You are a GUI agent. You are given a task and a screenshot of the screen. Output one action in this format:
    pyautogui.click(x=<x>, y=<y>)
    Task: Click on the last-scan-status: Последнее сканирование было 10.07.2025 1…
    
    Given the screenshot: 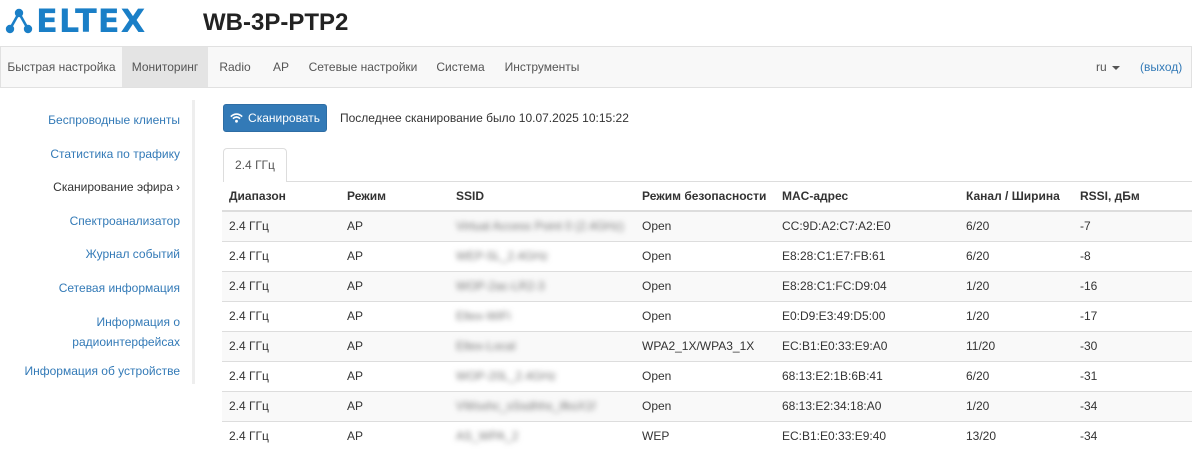 What is the action you would take?
    pyautogui.click(x=484, y=118)
    